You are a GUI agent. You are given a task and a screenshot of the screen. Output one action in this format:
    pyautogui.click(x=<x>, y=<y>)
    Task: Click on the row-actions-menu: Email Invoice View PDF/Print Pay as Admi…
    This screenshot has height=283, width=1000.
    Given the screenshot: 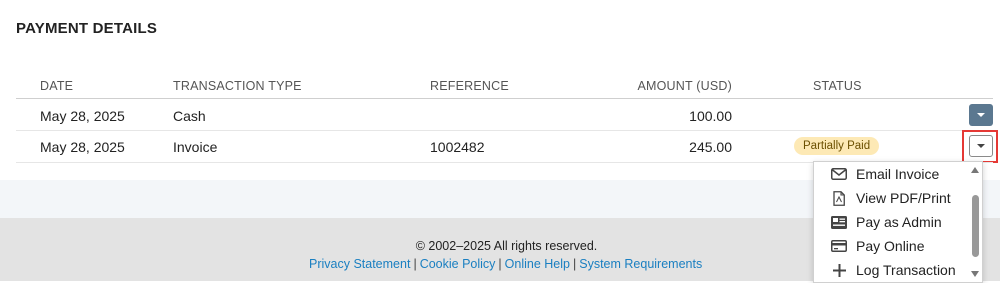 What is the action you would take?
    pyautogui.click(x=898, y=222)
    